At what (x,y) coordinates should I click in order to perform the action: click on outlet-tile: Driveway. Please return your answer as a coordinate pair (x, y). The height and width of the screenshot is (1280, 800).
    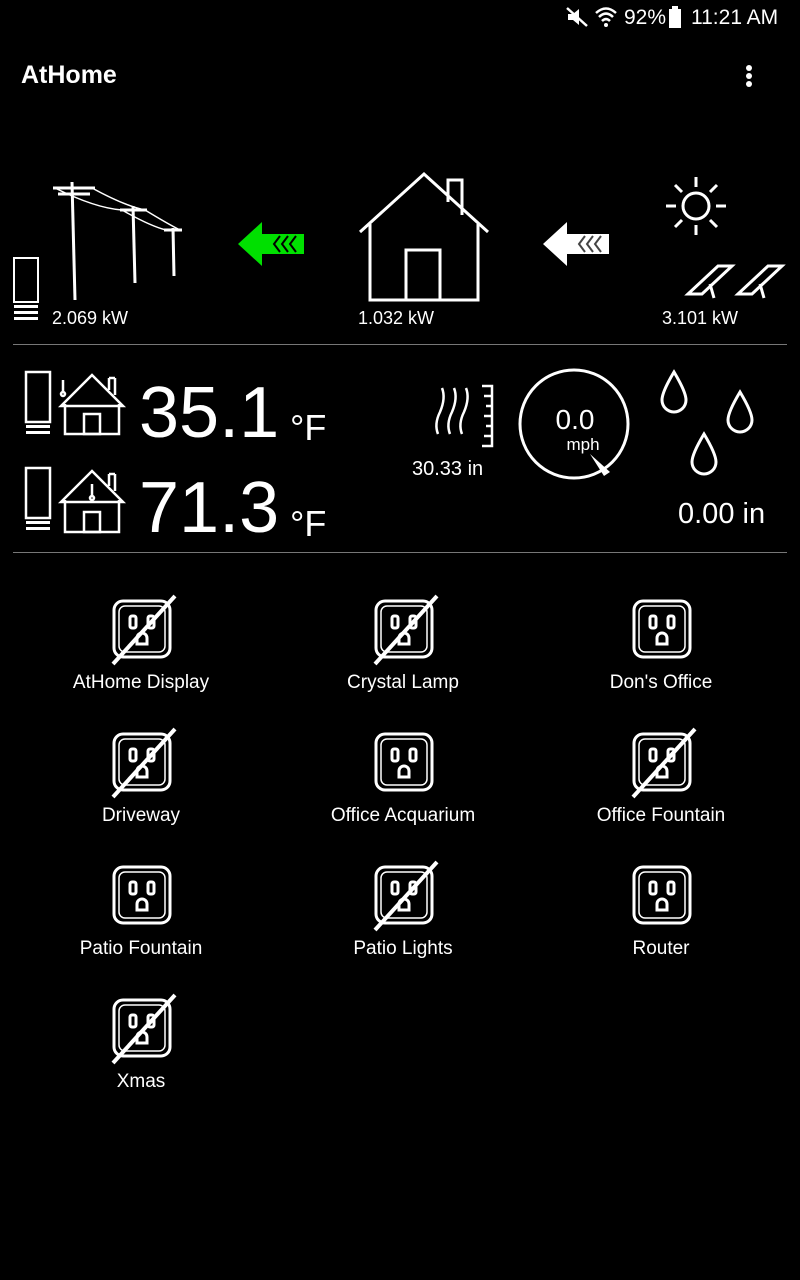
    Looking at the image, I should click on (141, 781).